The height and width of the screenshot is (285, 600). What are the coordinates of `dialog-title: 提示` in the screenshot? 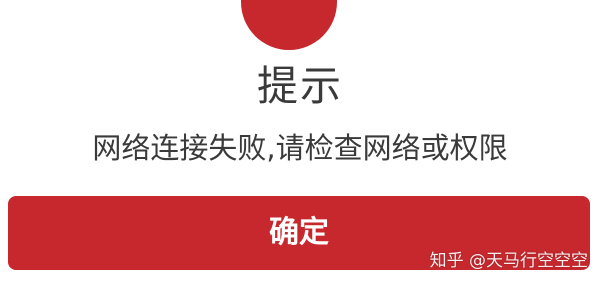 It's located at (300, 86).